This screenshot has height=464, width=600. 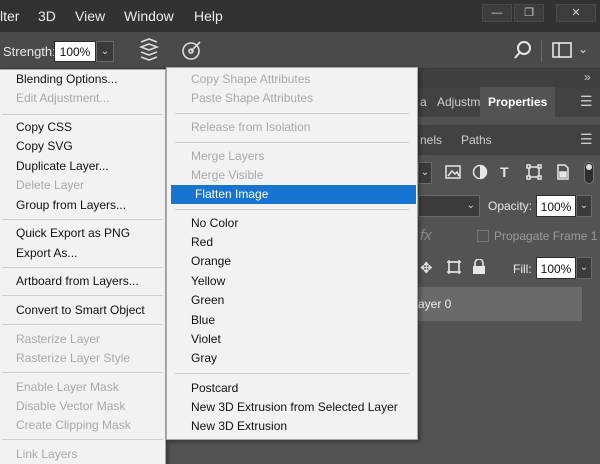 I want to click on menu-item-link-layers: Link Layers, so click(x=82, y=454).